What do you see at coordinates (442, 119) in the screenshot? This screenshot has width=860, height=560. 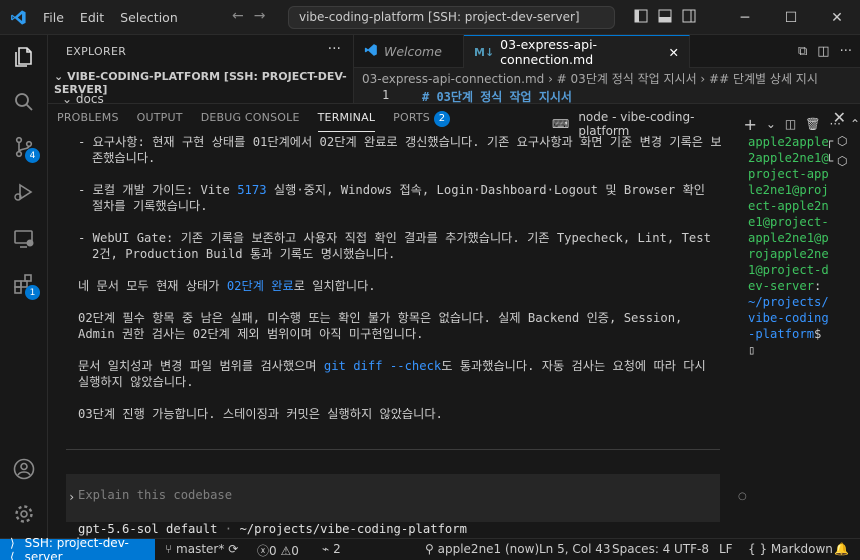 I see `ports-badge: 2` at bounding box center [442, 119].